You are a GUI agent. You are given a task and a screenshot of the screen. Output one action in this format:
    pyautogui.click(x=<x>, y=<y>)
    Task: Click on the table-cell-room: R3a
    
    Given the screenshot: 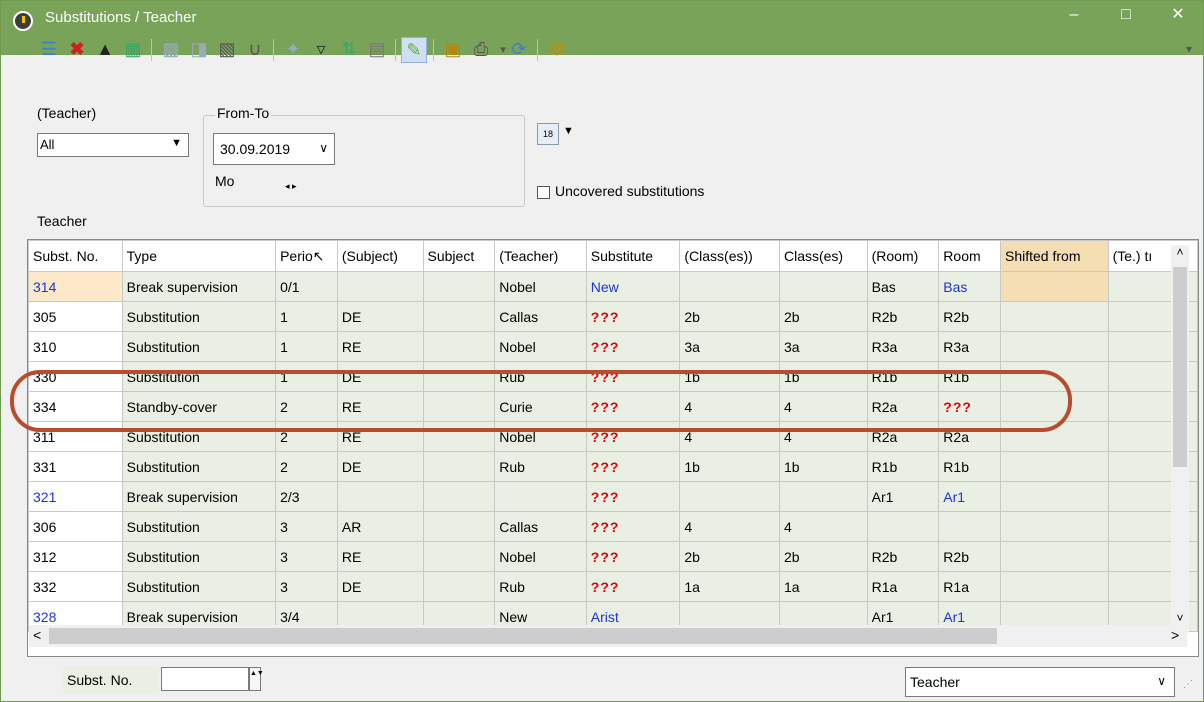 What is the action you would take?
    pyautogui.click(x=969, y=346)
    